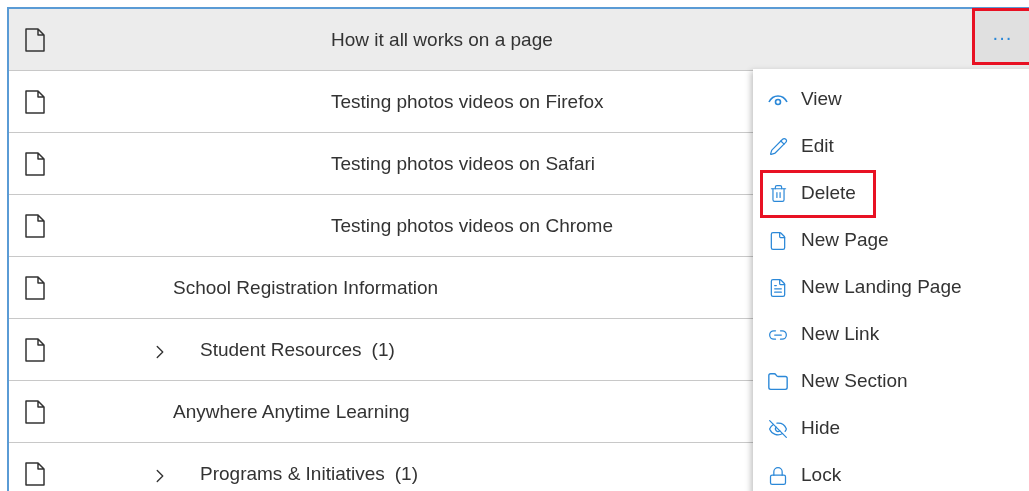  What do you see at coordinates (778, 428) in the screenshot?
I see `eye-off-icon` at bounding box center [778, 428].